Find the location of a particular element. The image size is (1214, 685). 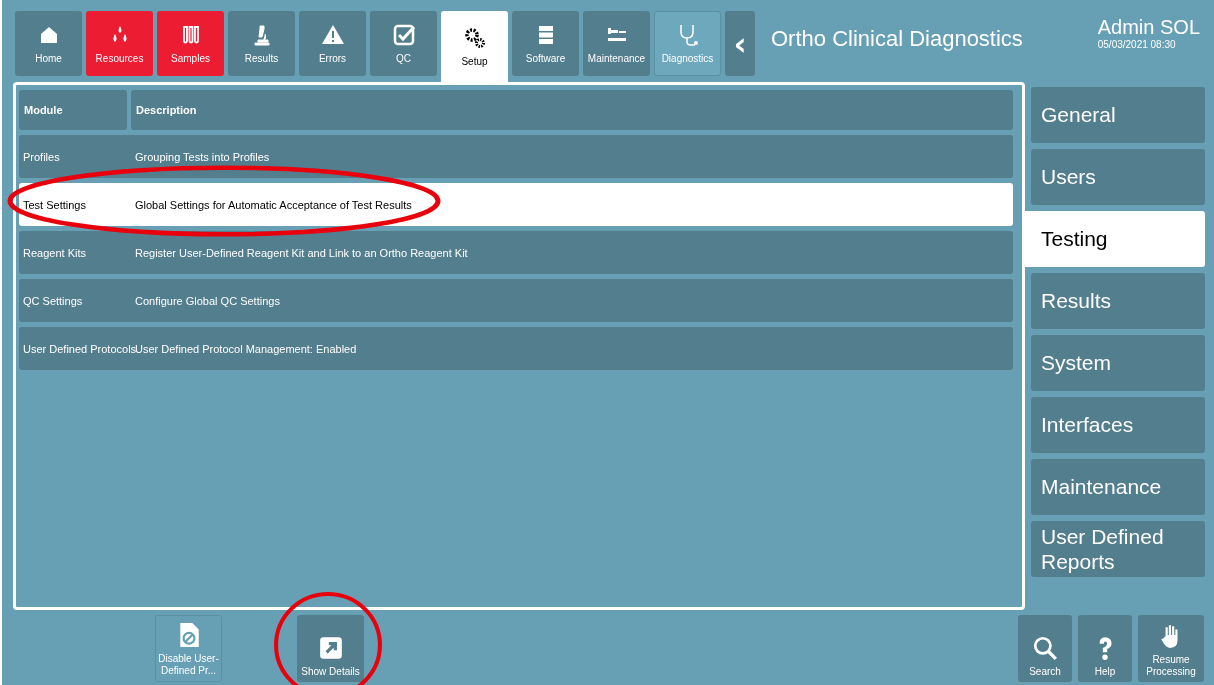

nav-tab: Software is located at coordinates (545, 43).